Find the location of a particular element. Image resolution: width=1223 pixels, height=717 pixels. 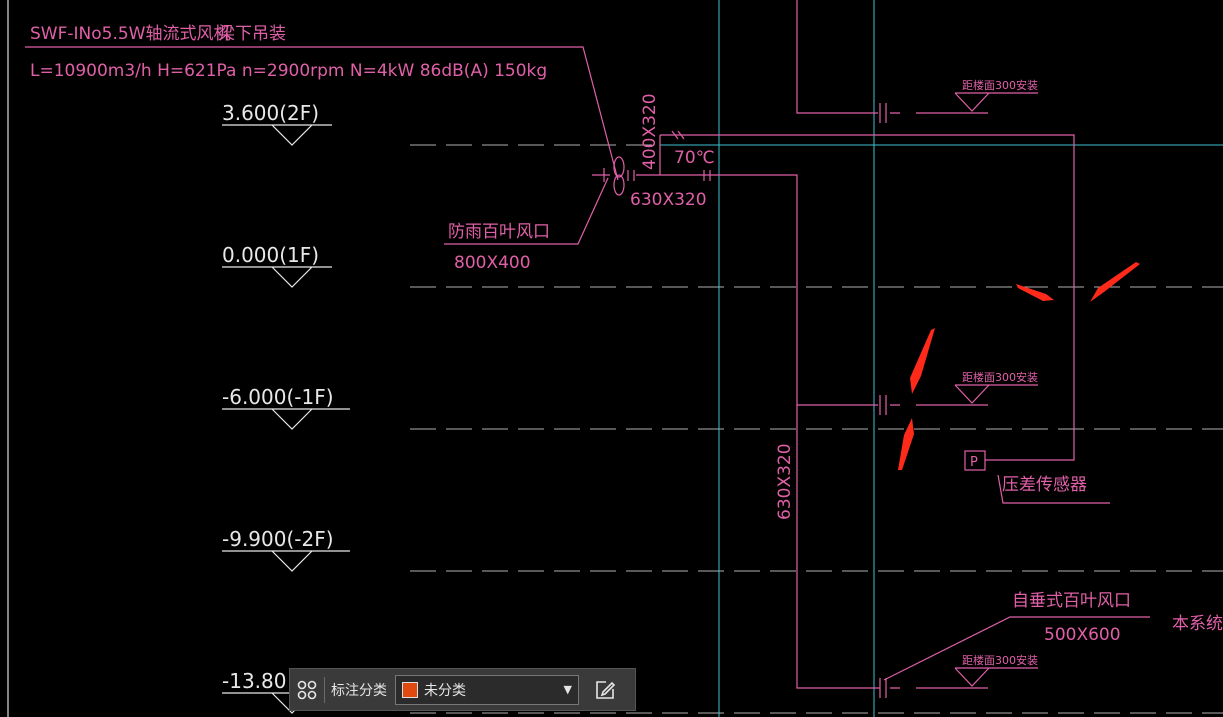

fan-title: SWF-INo5.5W轴流式风机 is located at coordinates (130, 34).